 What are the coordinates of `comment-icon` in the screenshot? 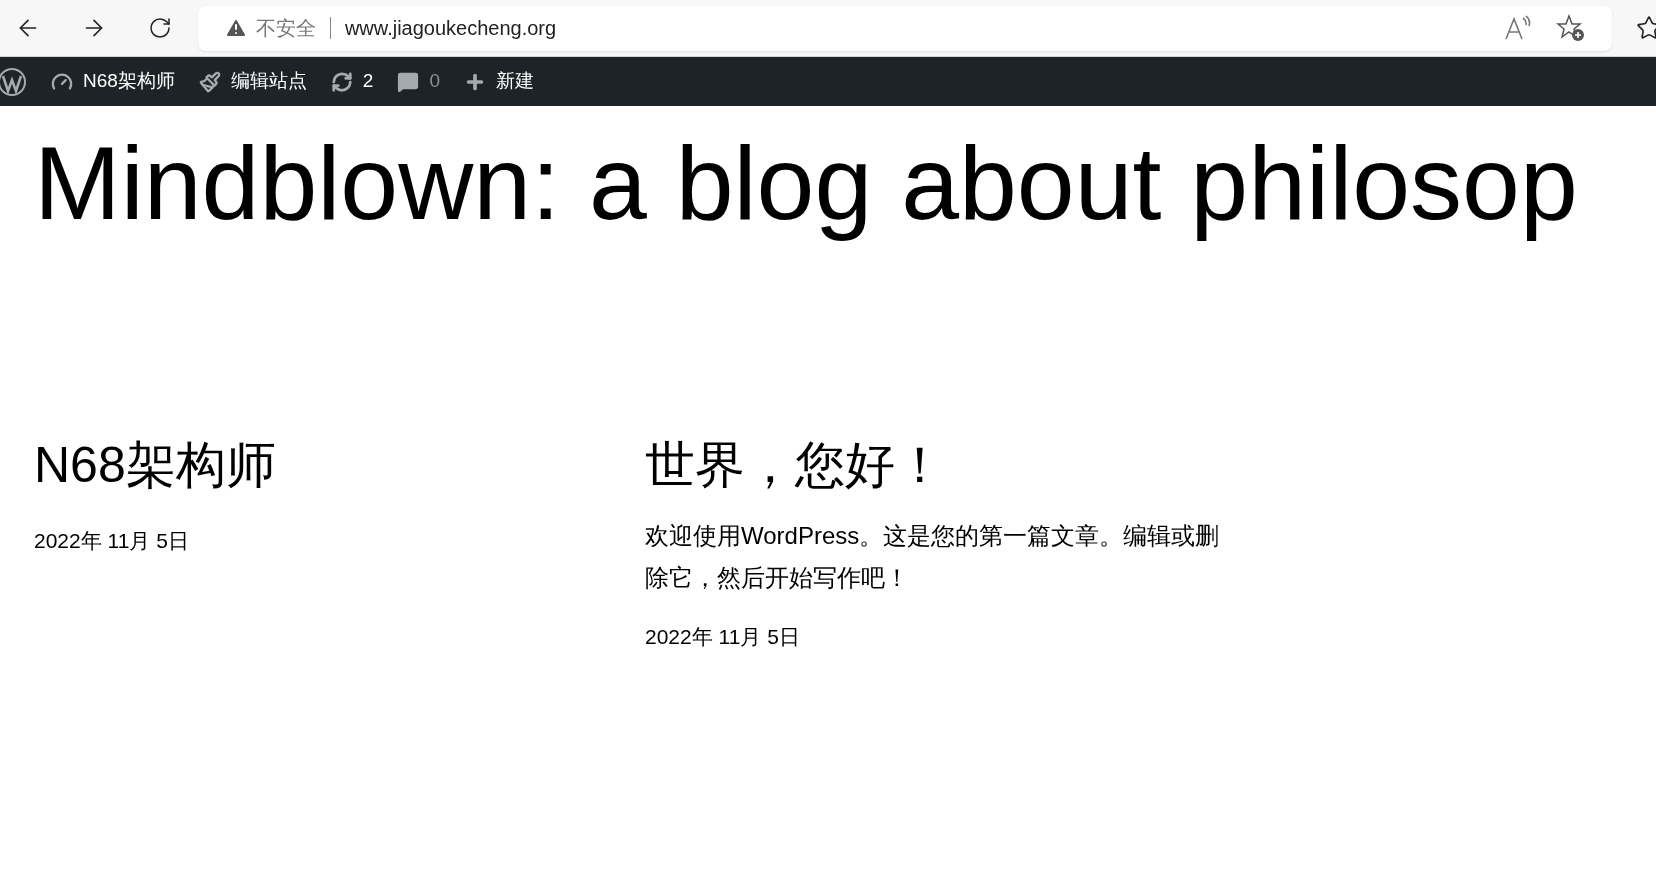 It's located at (408, 81).